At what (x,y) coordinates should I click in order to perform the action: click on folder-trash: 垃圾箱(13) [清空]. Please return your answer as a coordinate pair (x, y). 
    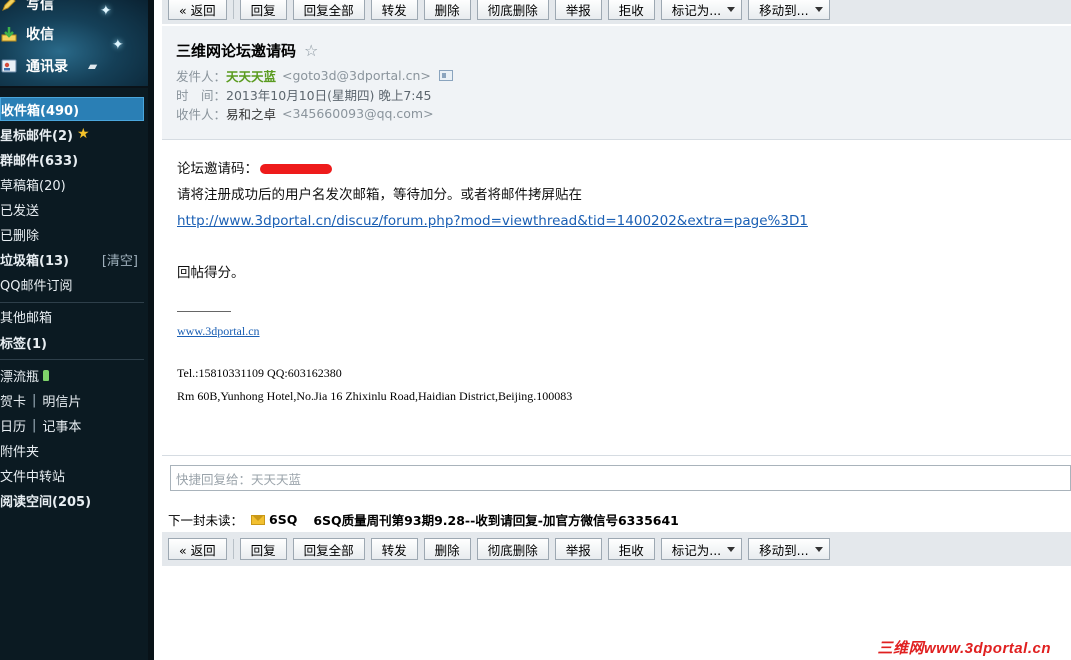
    Looking at the image, I should click on (72, 259).